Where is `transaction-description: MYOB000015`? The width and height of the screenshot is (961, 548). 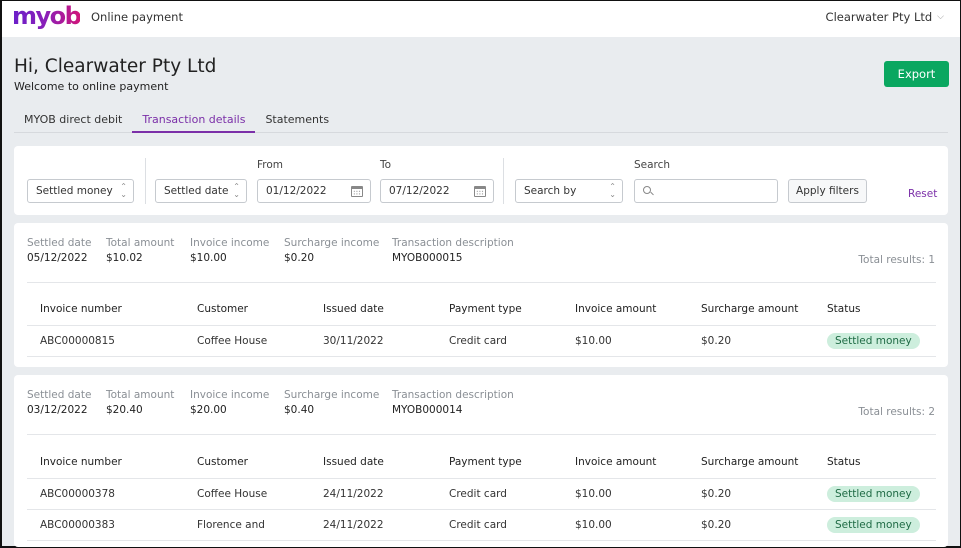 transaction-description: MYOB000015 is located at coordinates (427, 258).